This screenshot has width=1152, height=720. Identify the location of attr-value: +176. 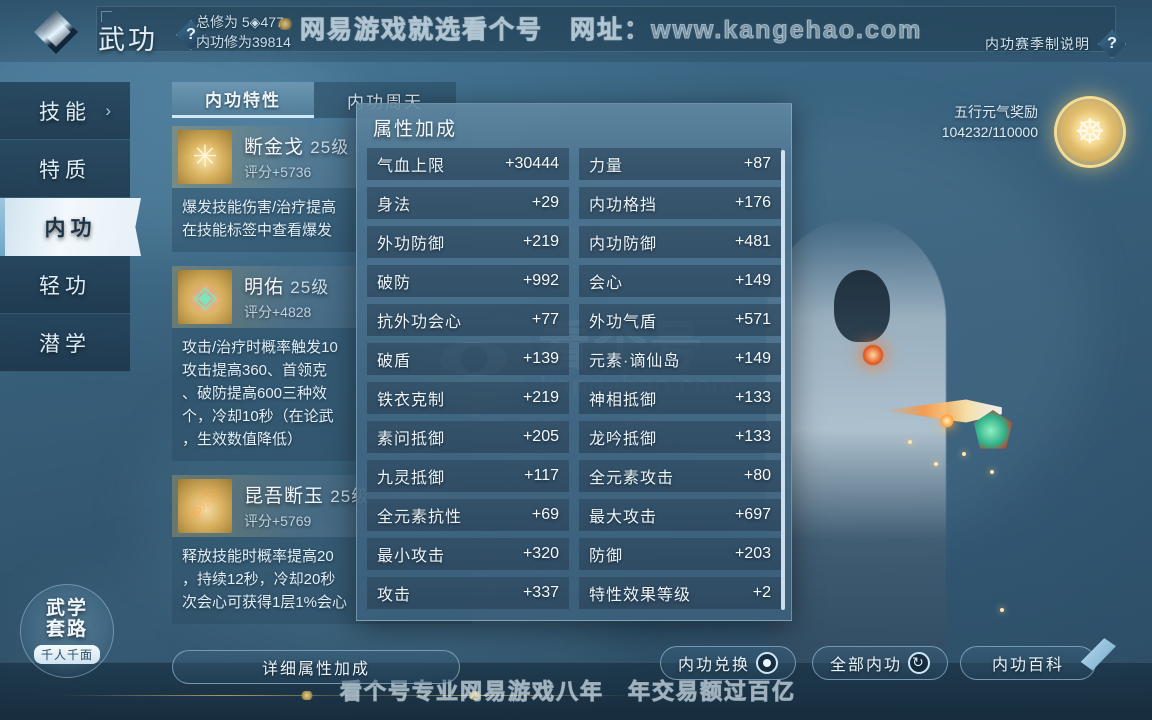
(752, 202).